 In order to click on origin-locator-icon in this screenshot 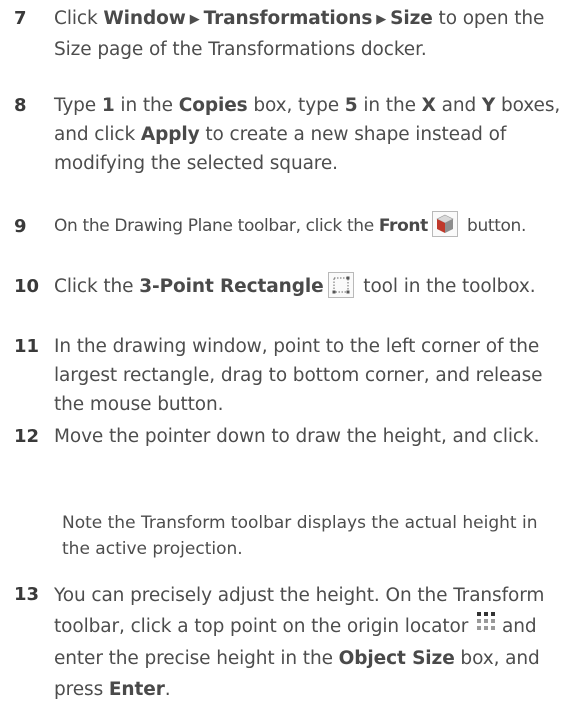, I will do `click(486, 625)`.